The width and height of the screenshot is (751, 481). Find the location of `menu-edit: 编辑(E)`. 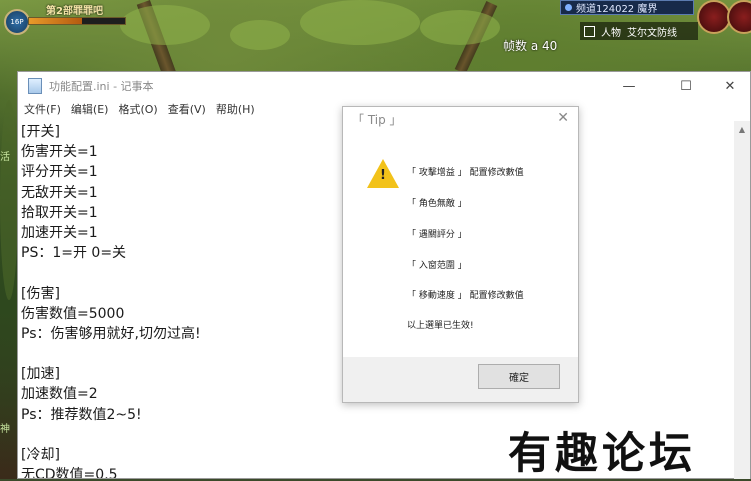

menu-edit: 编辑(E) is located at coordinates (90, 109).